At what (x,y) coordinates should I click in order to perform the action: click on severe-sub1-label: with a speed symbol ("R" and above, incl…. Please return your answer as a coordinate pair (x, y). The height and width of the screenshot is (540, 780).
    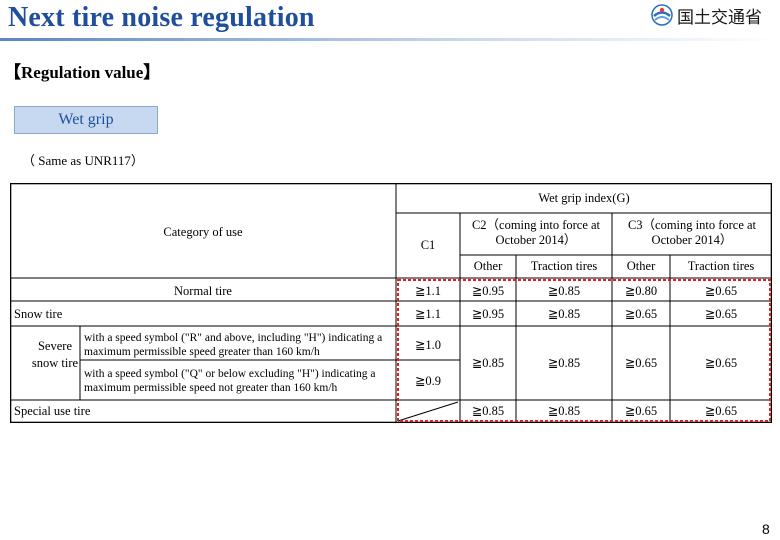
    Looking at the image, I should click on (233, 345).